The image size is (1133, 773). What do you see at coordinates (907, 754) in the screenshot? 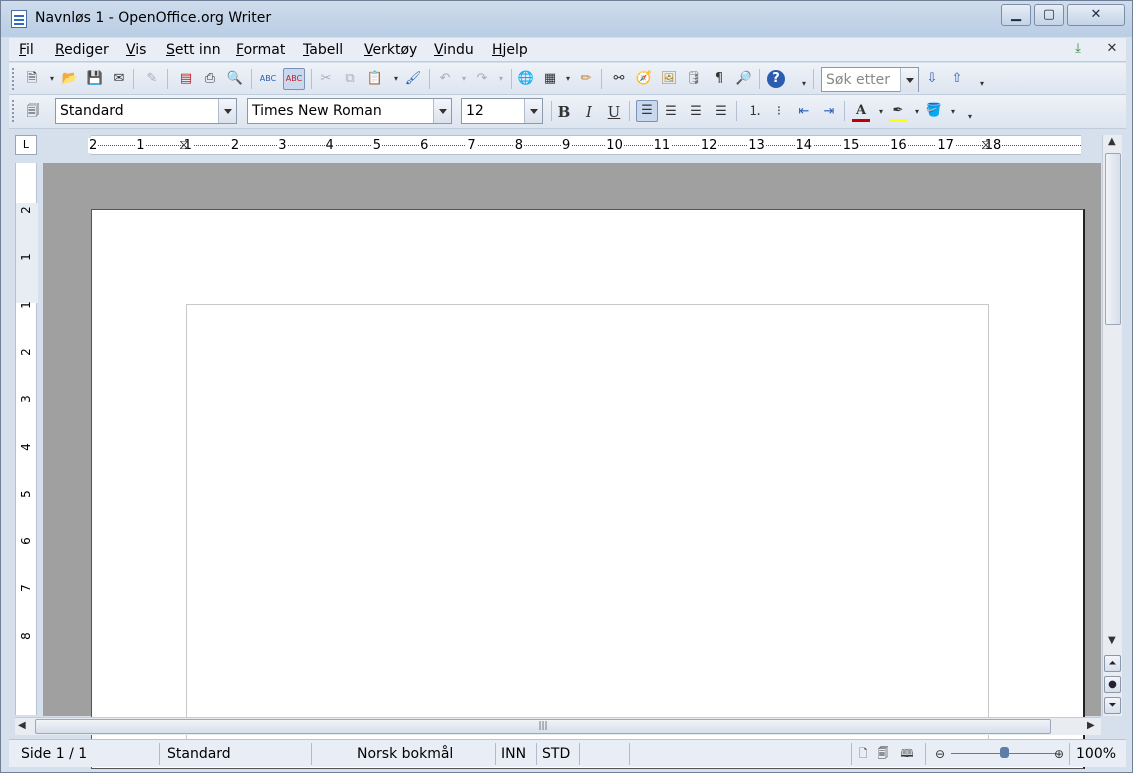
I see `book-view-icon: 🕮` at bounding box center [907, 754].